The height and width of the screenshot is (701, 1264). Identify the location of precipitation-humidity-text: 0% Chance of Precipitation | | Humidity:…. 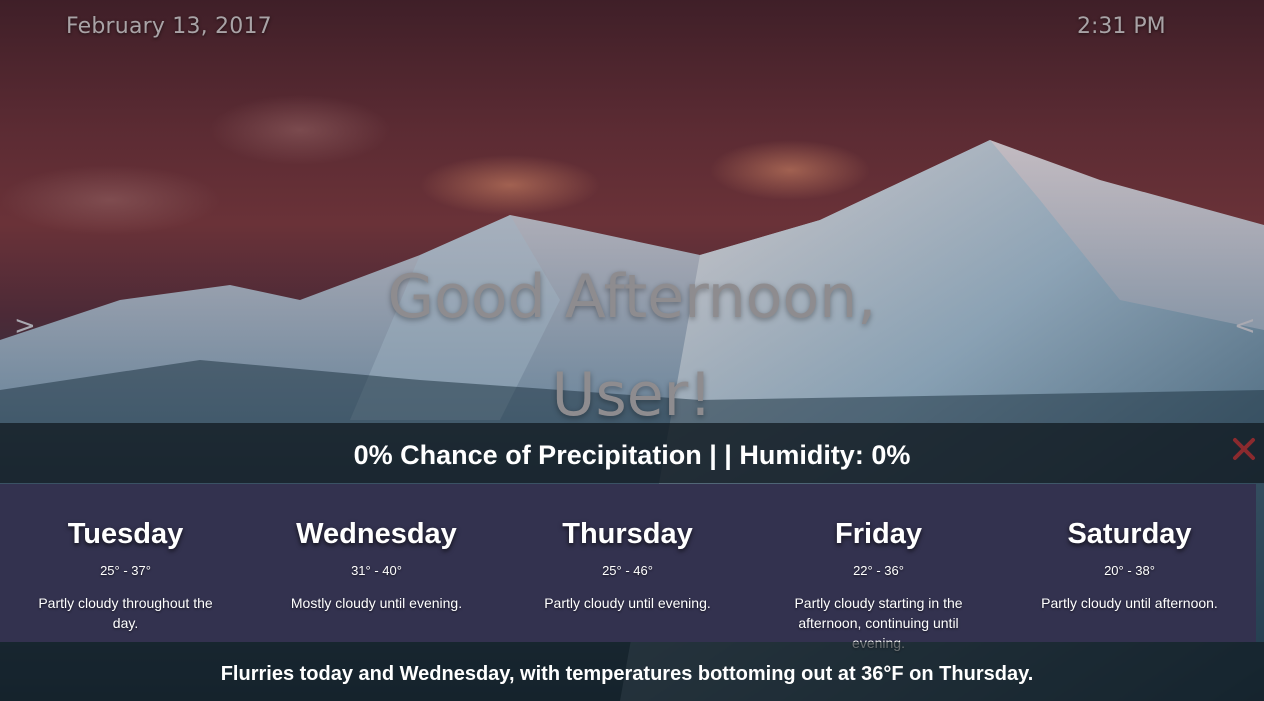
(632, 455).